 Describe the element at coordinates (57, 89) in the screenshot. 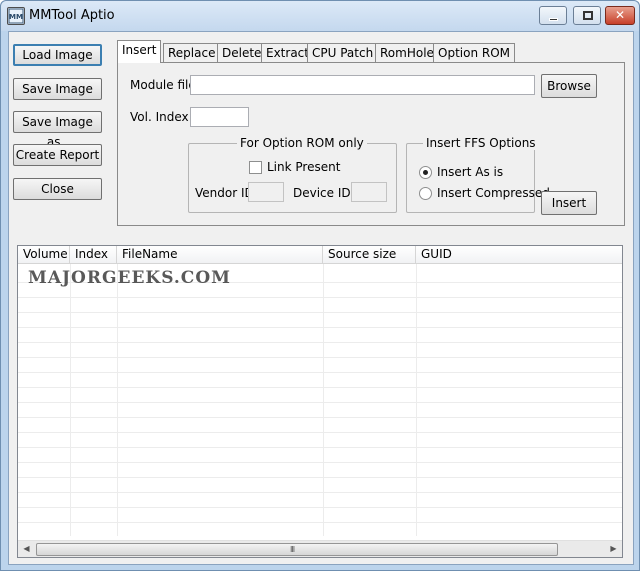

I see `save-image-button: Save Image` at that location.